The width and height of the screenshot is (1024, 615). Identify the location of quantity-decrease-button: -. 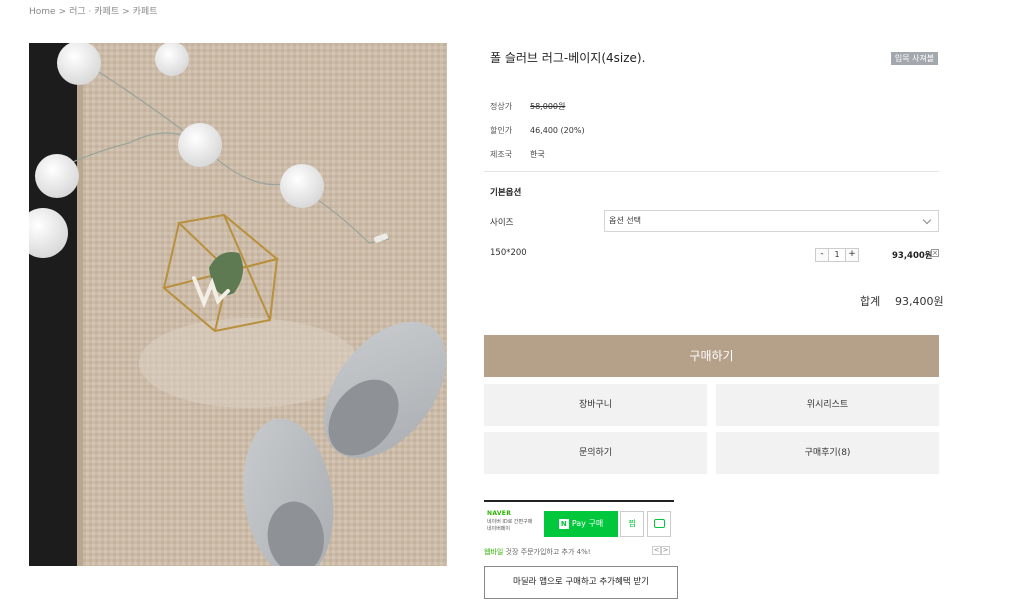
(822, 255).